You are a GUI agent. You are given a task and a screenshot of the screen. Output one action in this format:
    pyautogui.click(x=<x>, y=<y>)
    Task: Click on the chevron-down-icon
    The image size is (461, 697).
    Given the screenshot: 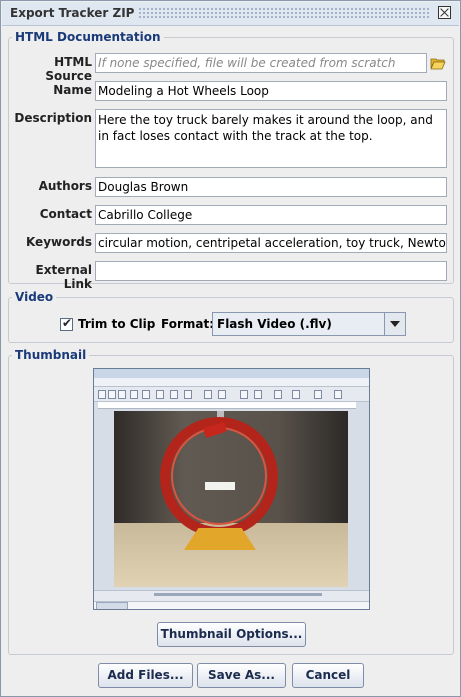 What is the action you would take?
    pyautogui.click(x=394, y=324)
    